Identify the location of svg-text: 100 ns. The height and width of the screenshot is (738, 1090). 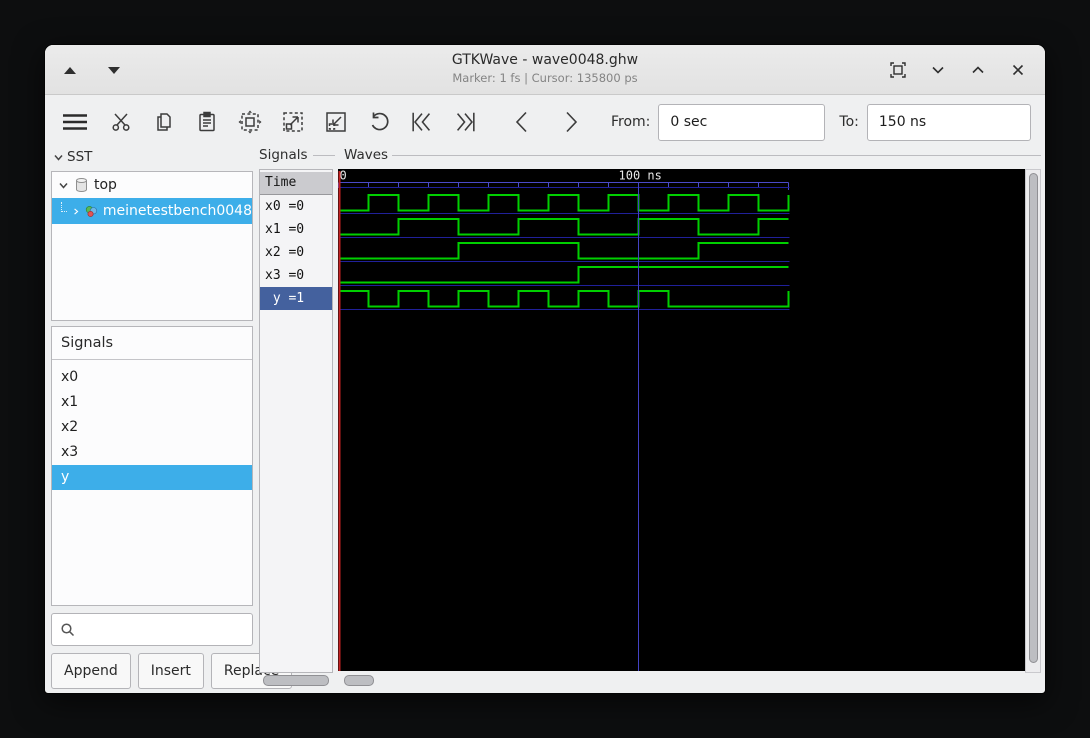
(640, 176).